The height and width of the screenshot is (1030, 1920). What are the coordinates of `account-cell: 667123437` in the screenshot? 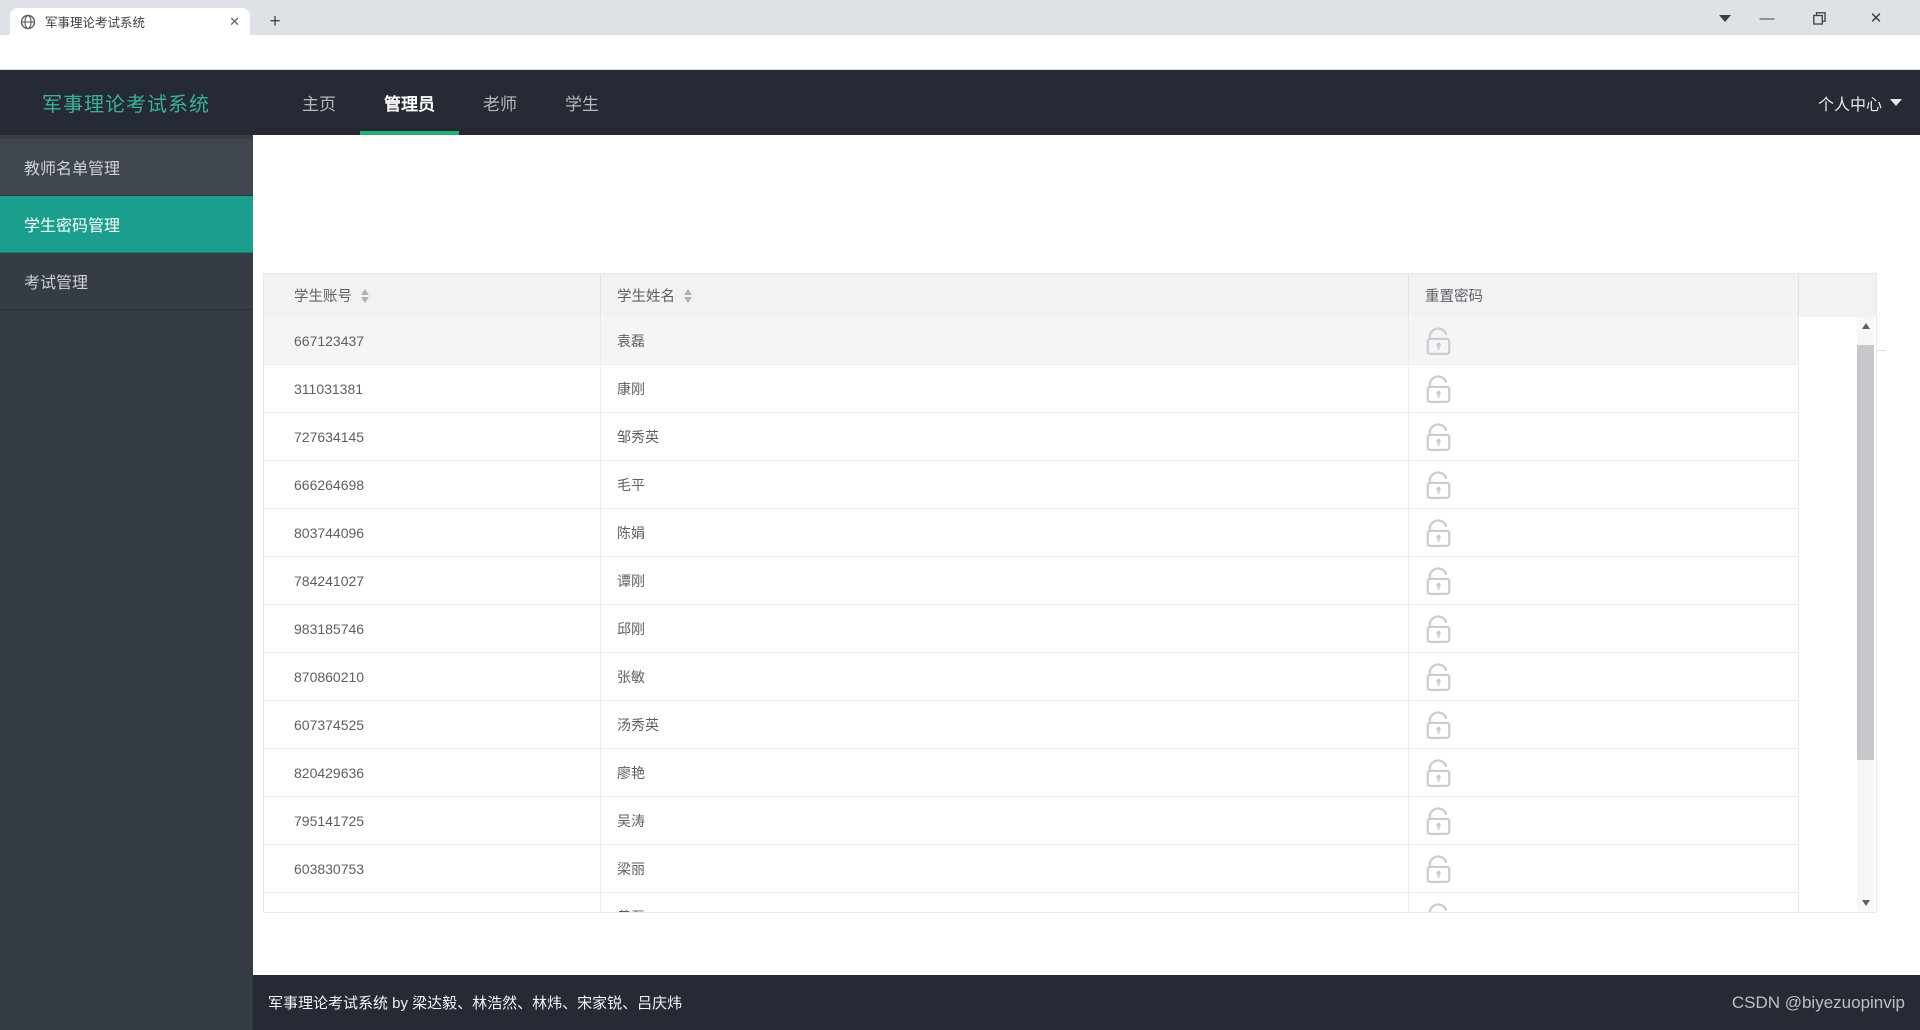 It's located at (432, 340).